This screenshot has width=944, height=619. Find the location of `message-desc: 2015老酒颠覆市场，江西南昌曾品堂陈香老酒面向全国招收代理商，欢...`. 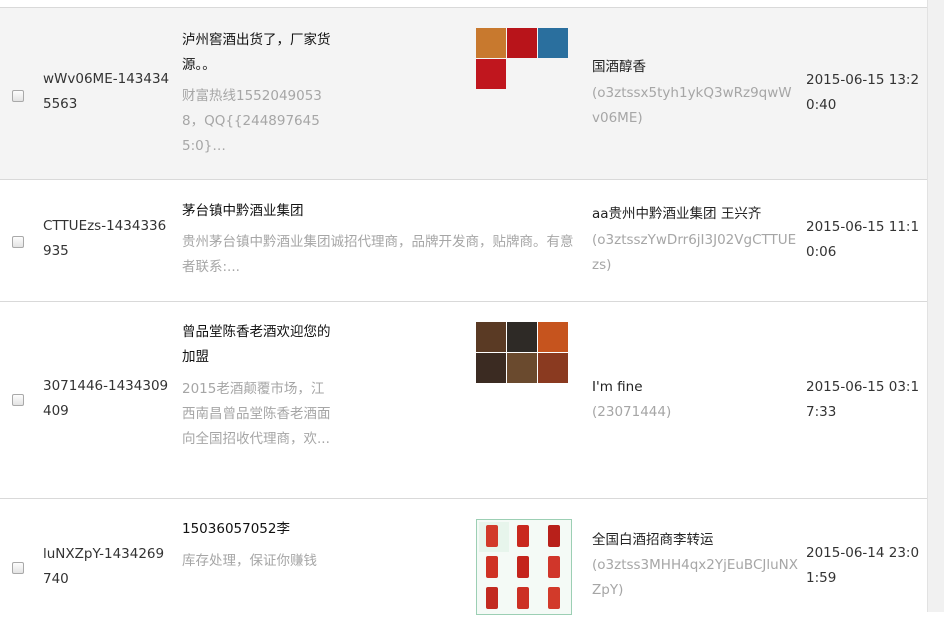

message-desc: 2015老酒颠覆市场，江西南昌曾品堂陈香老酒面向全国招收代理商，欢... is located at coordinates (256, 414).